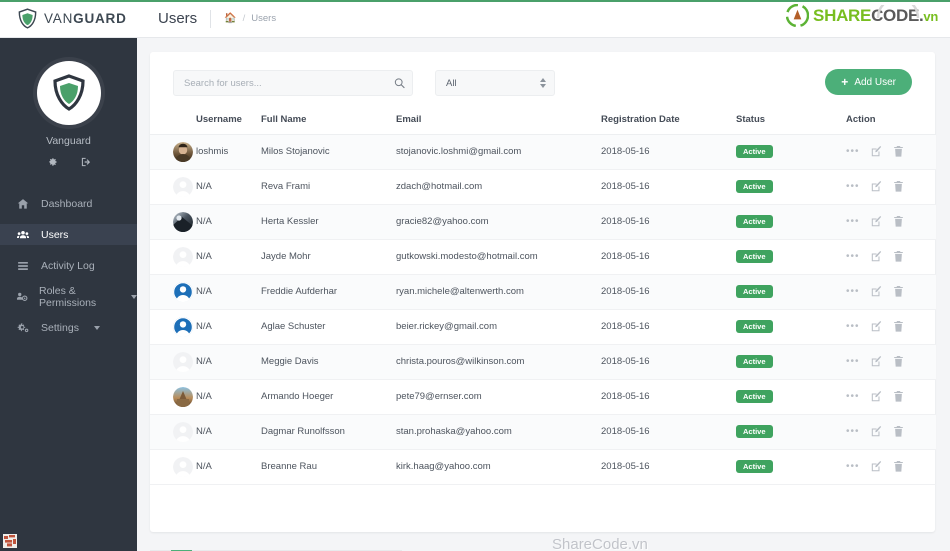 Image resolution: width=950 pixels, height=551 pixels. Describe the element at coordinates (86, 163) in the screenshot. I see `logout-icon` at that location.